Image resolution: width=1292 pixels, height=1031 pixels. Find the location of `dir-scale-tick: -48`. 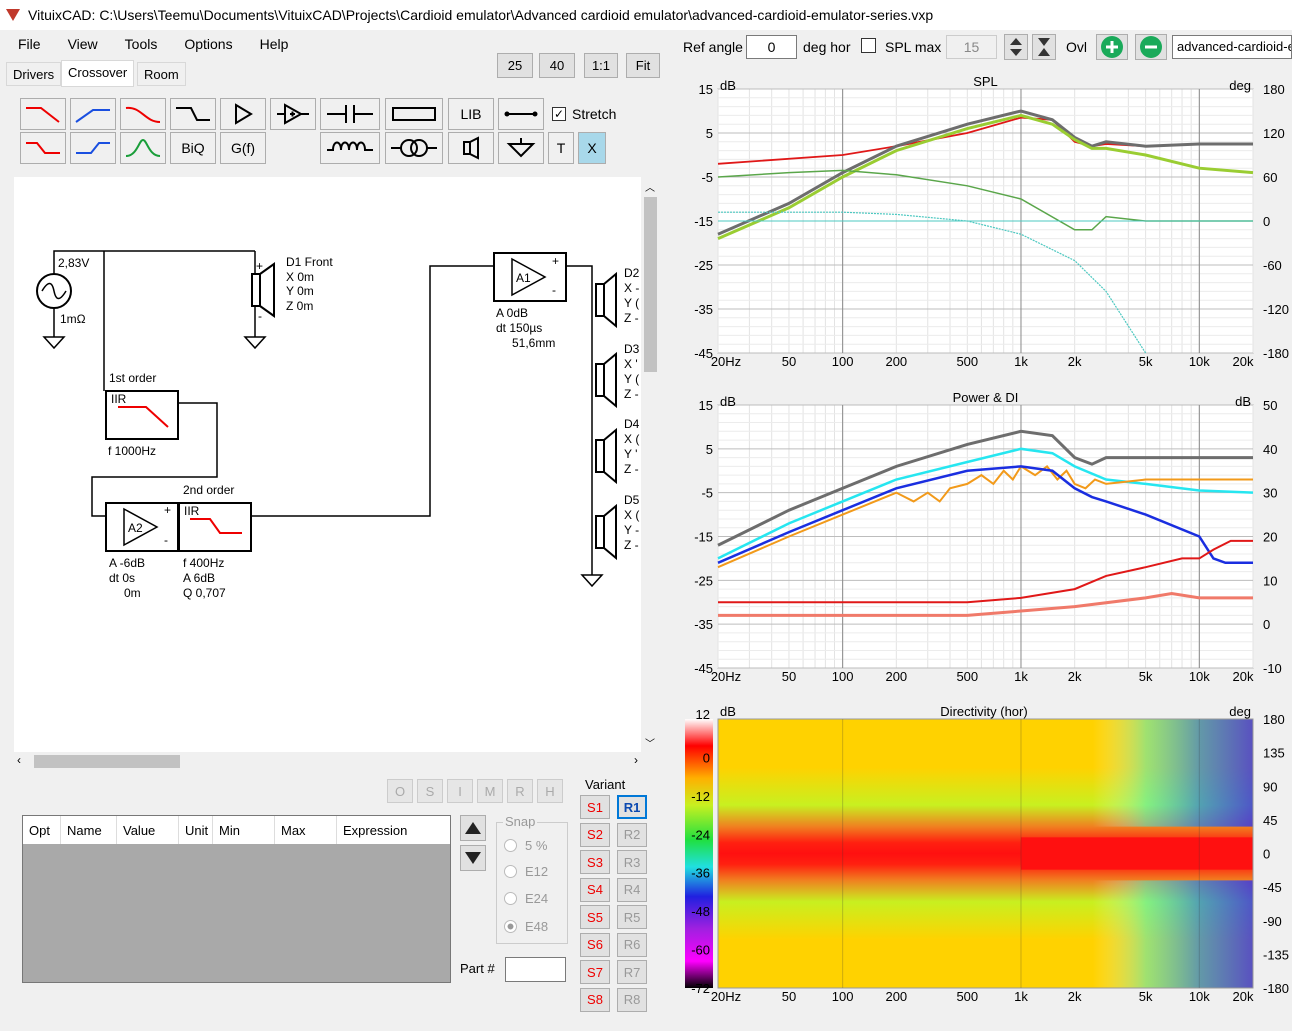

dir-scale-tick: -48 is located at coordinates (700, 911).